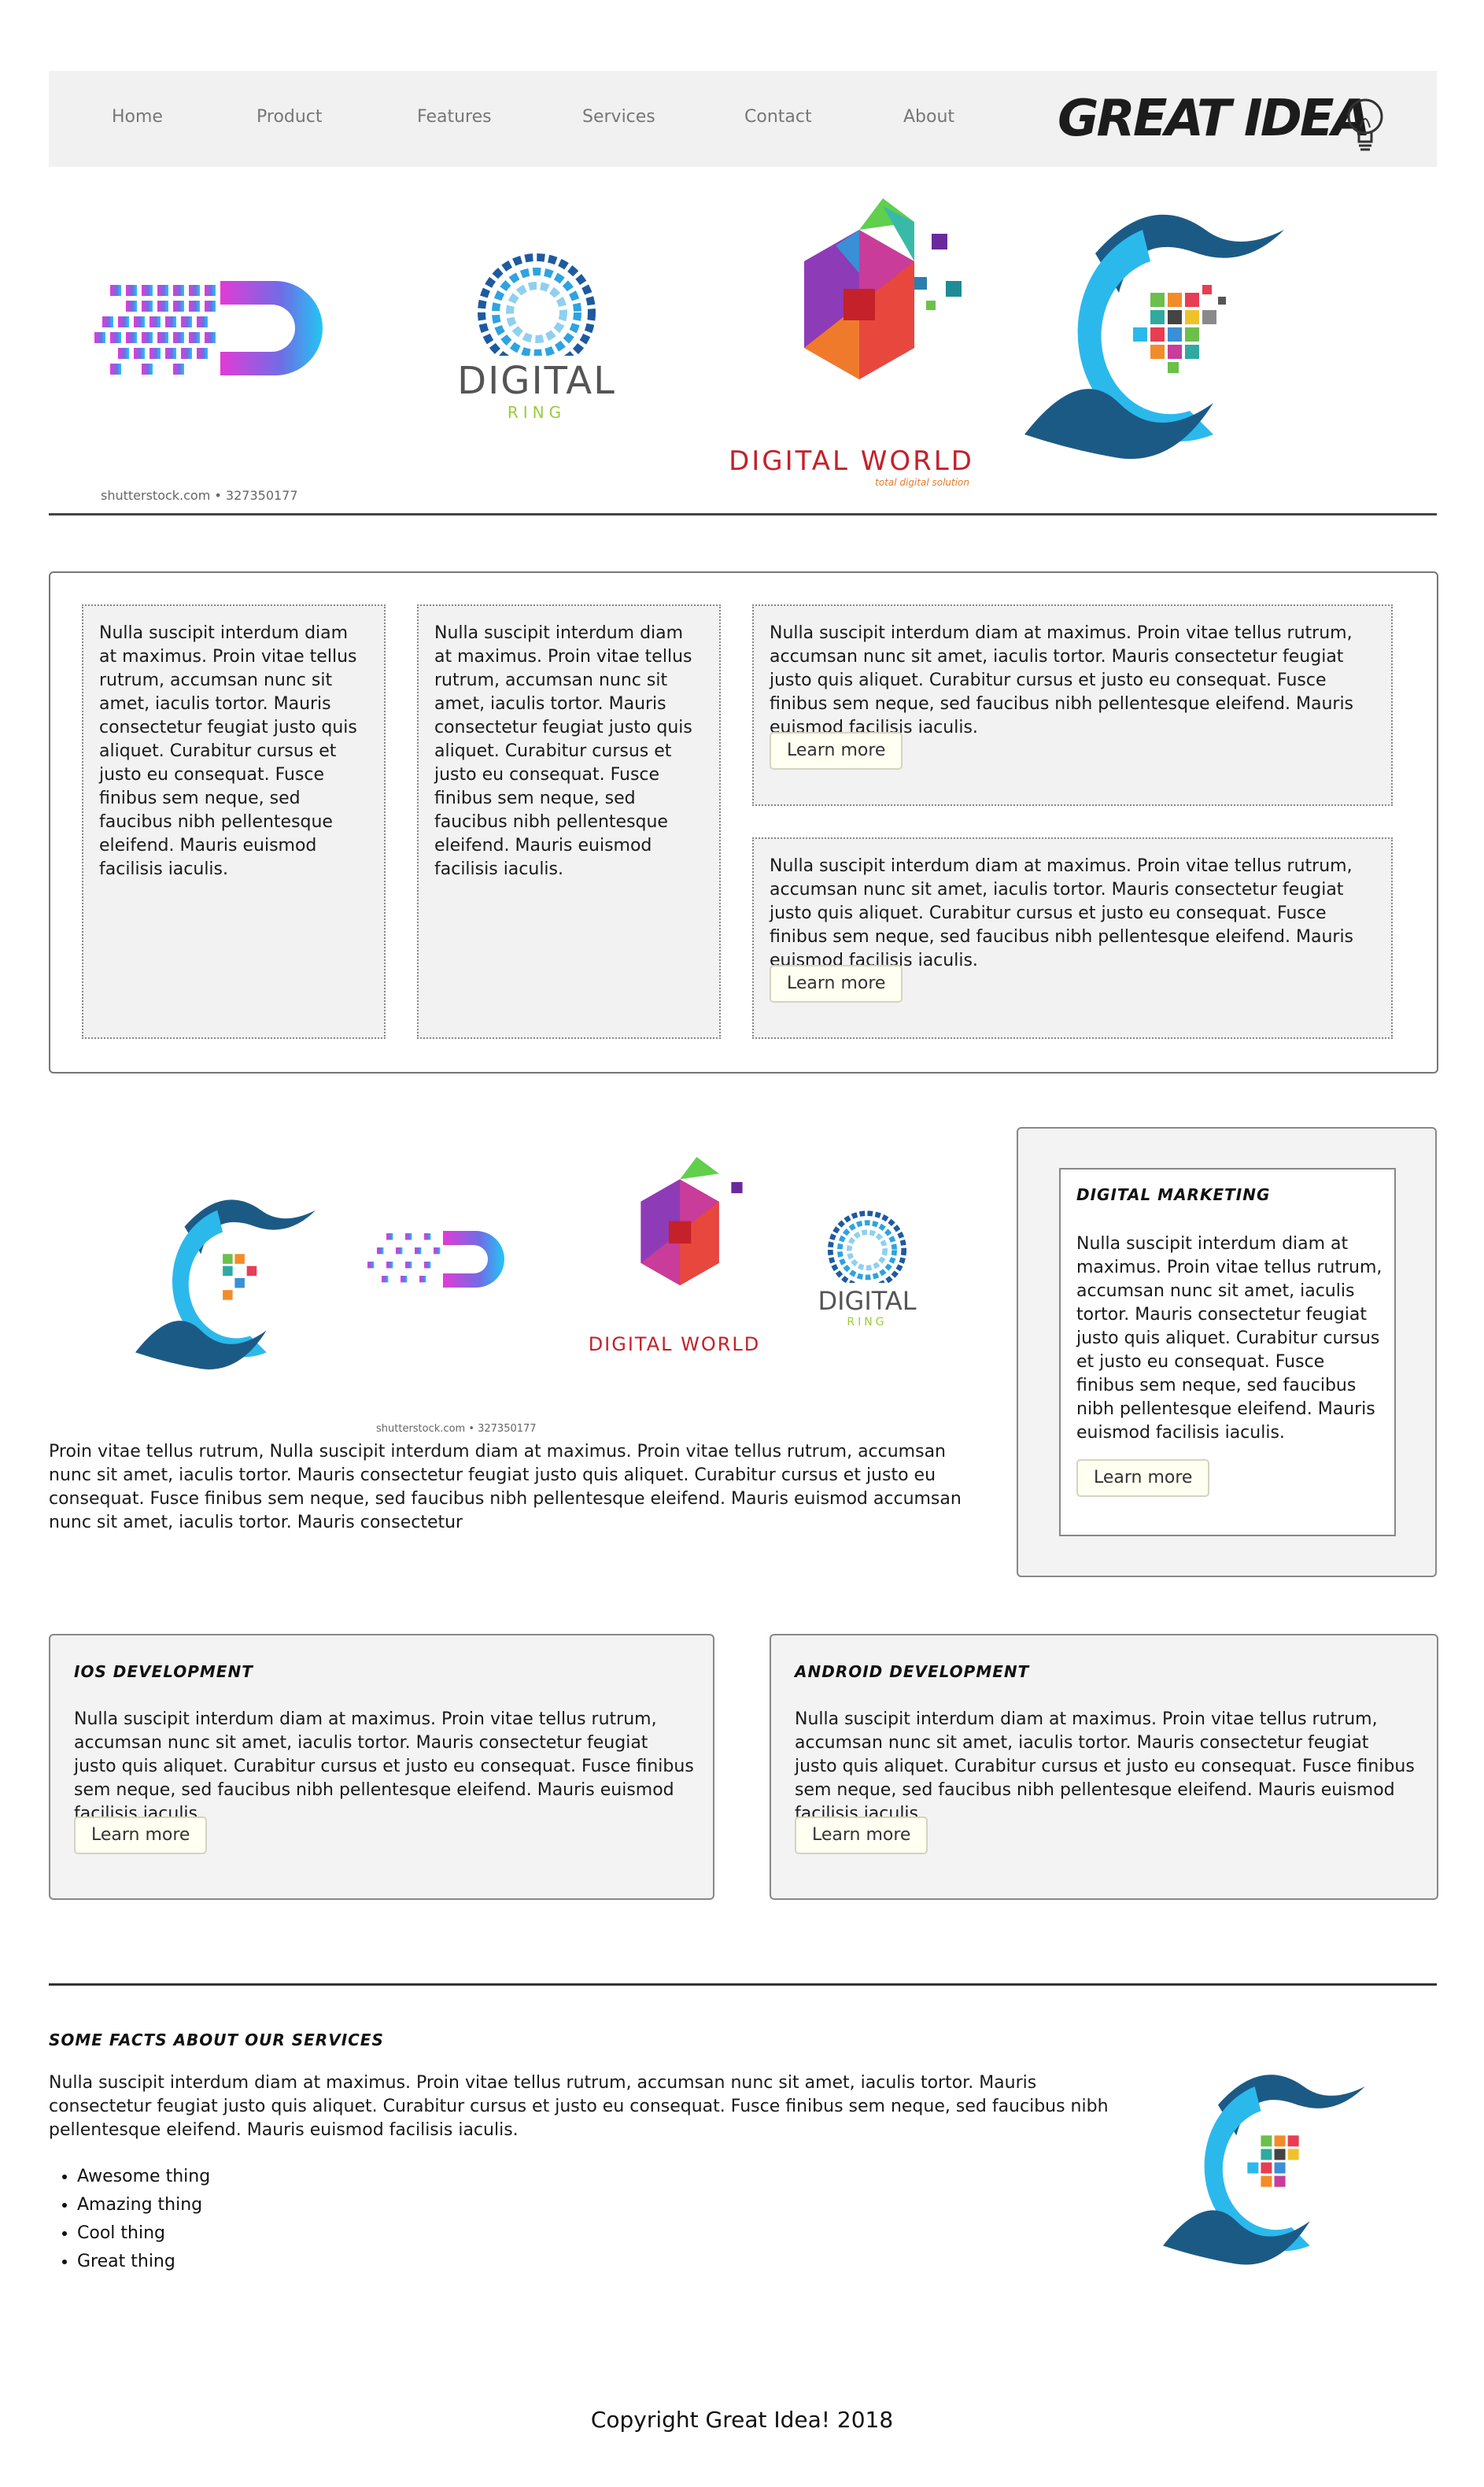  What do you see at coordinates (1173, 1194) in the screenshot?
I see `marketing-title: DIGITAL MARKETING` at bounding box center [1173, 1194].